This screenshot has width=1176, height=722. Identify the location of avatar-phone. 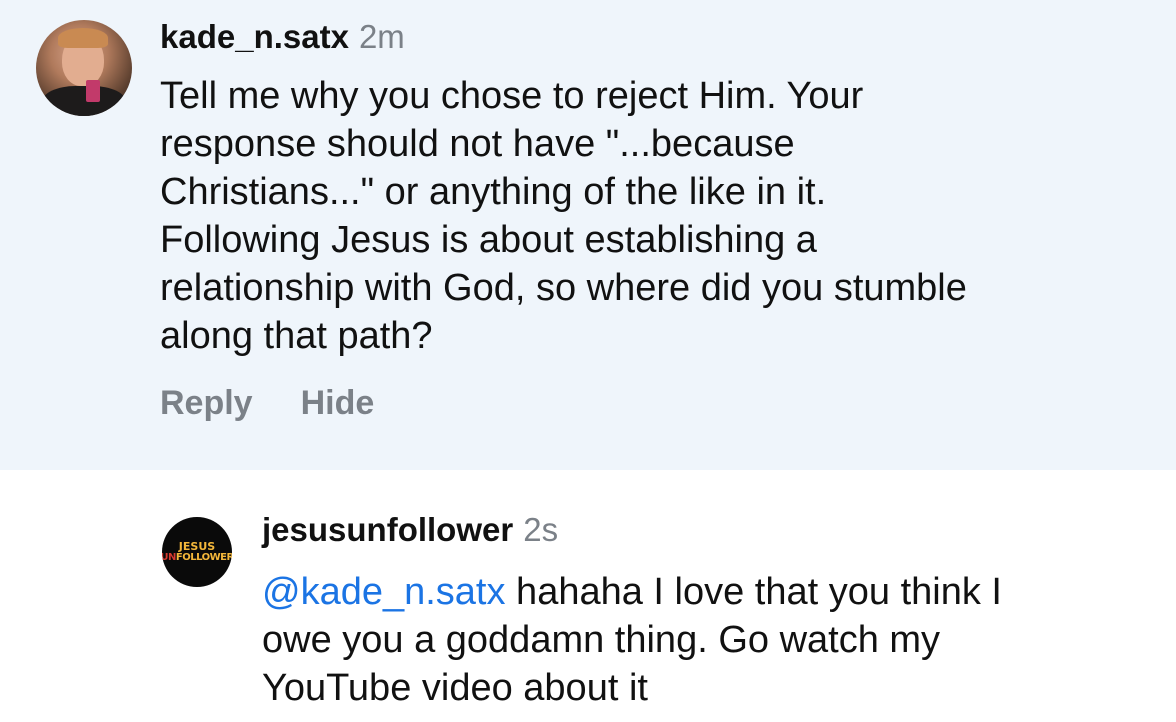
(93, 91).